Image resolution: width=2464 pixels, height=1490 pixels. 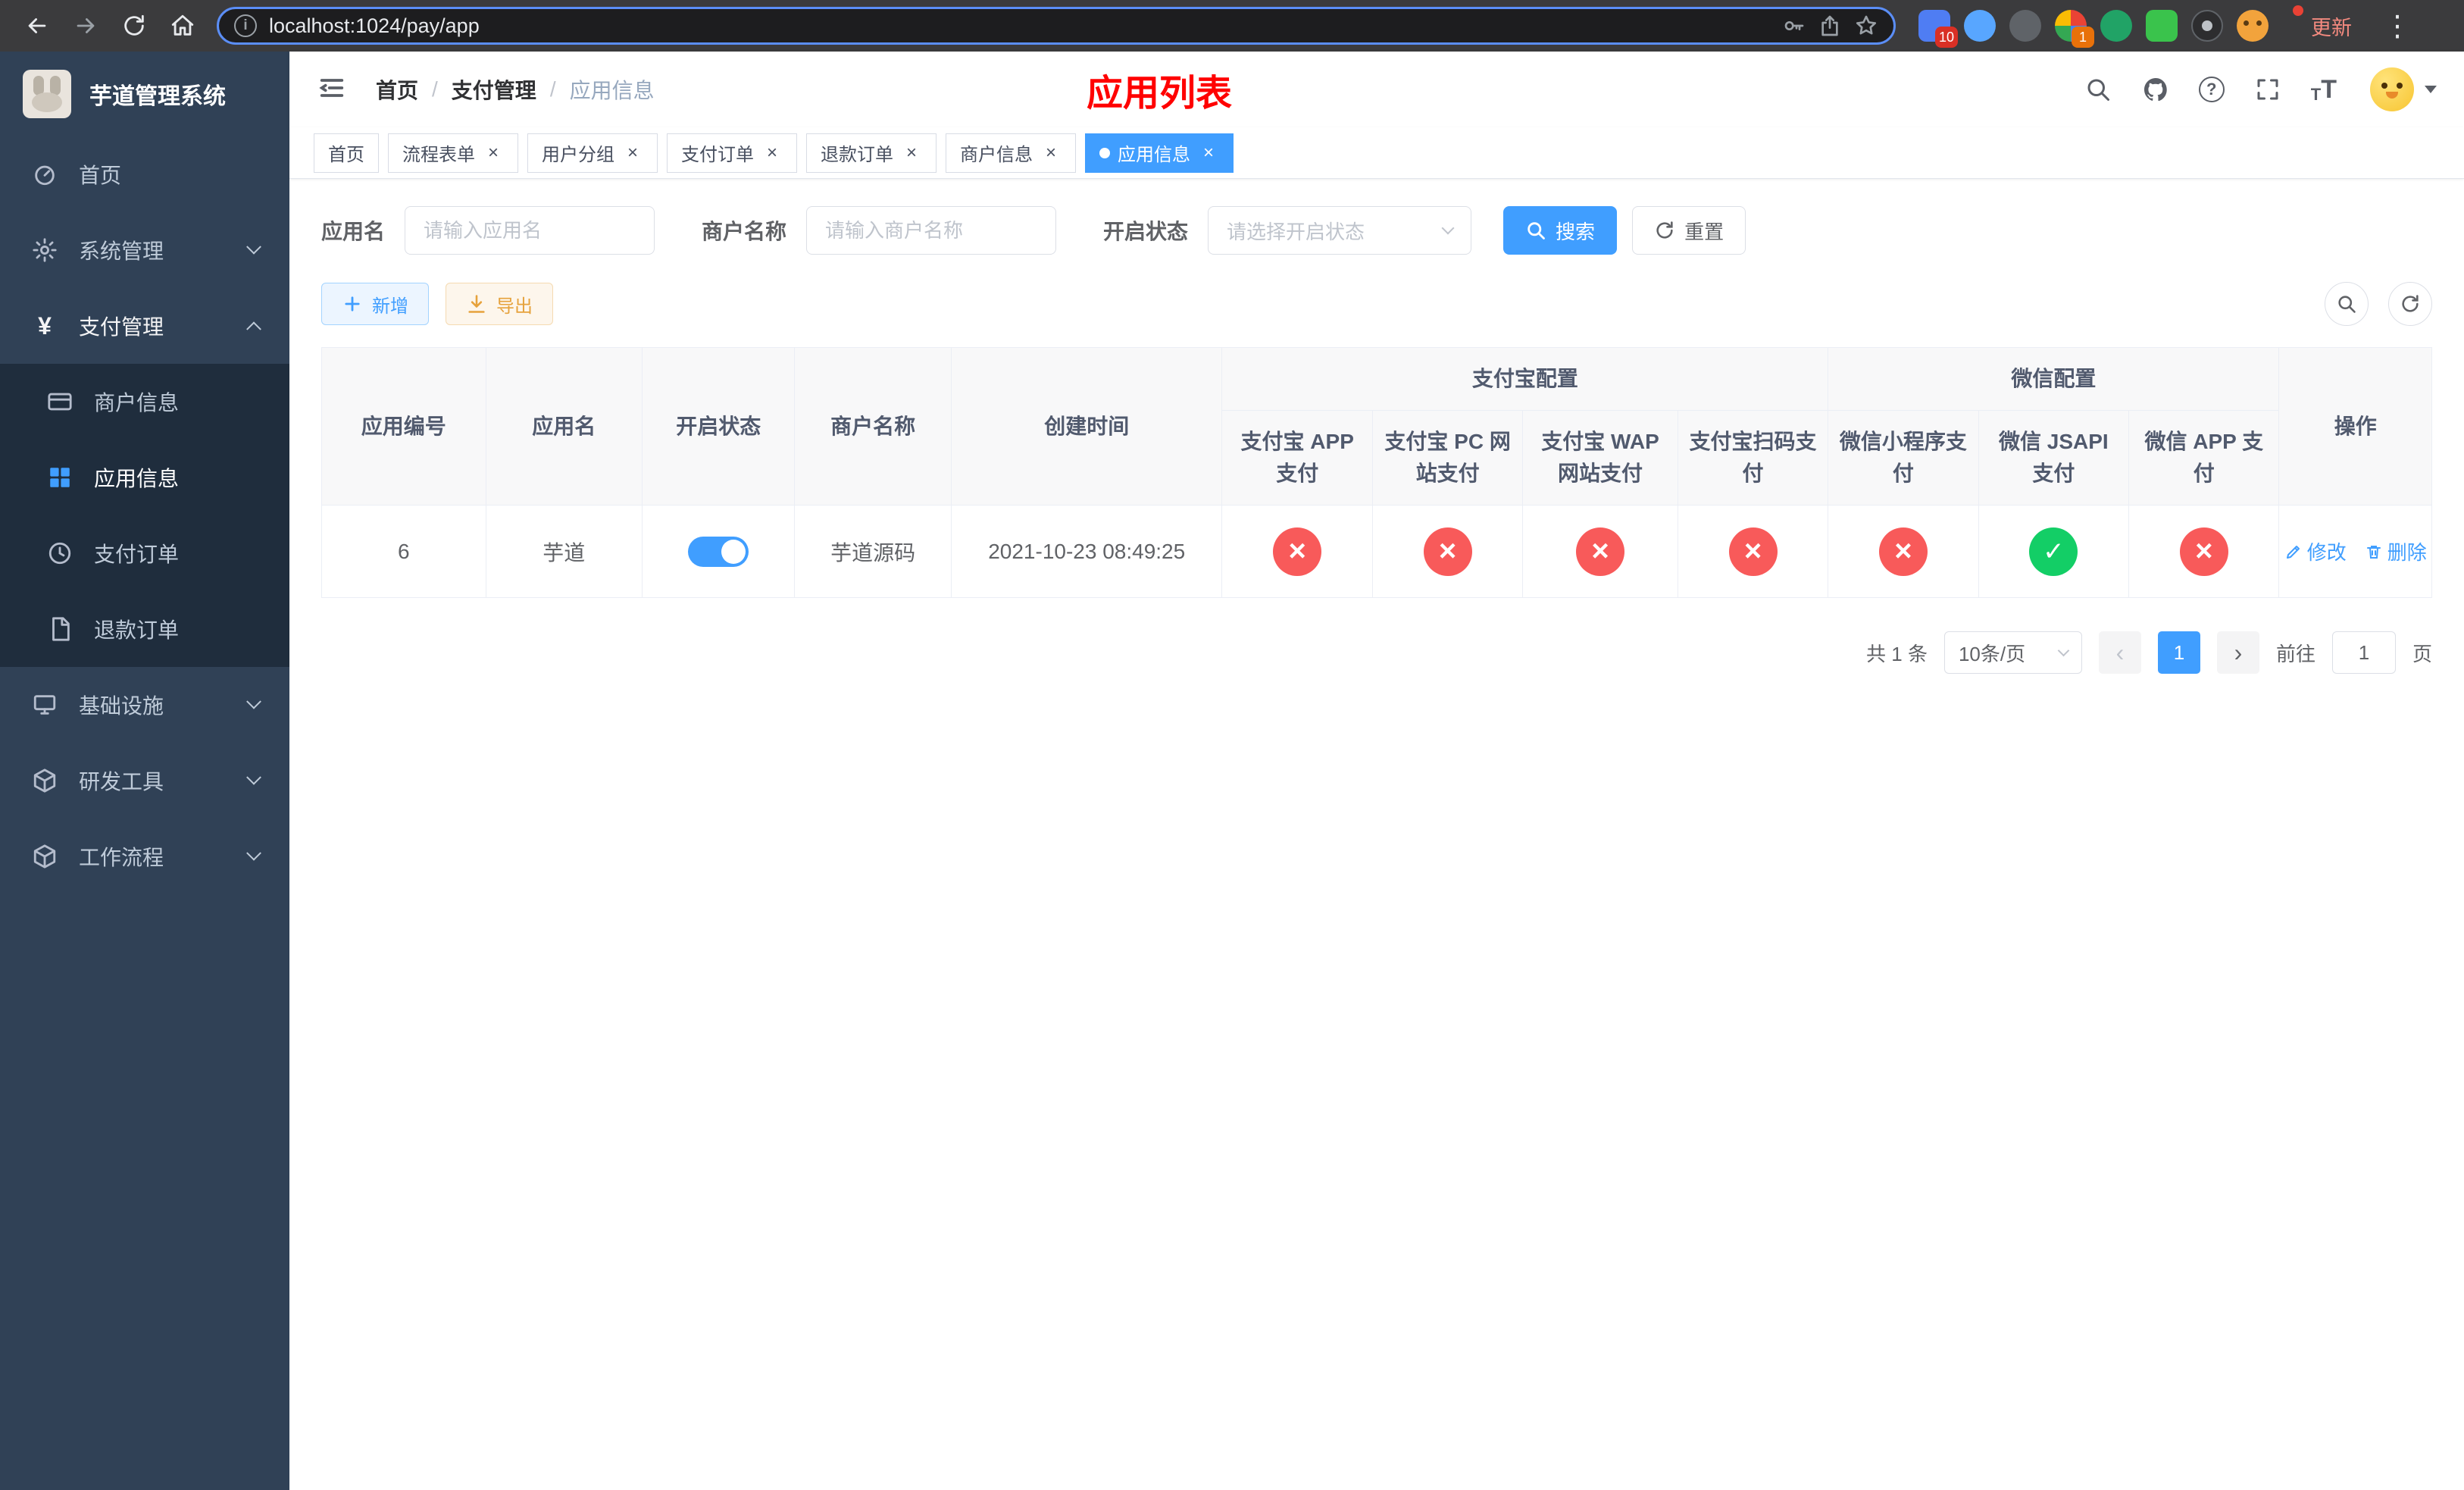 I want to click on next-page-button, so click(x=2237, y=652).